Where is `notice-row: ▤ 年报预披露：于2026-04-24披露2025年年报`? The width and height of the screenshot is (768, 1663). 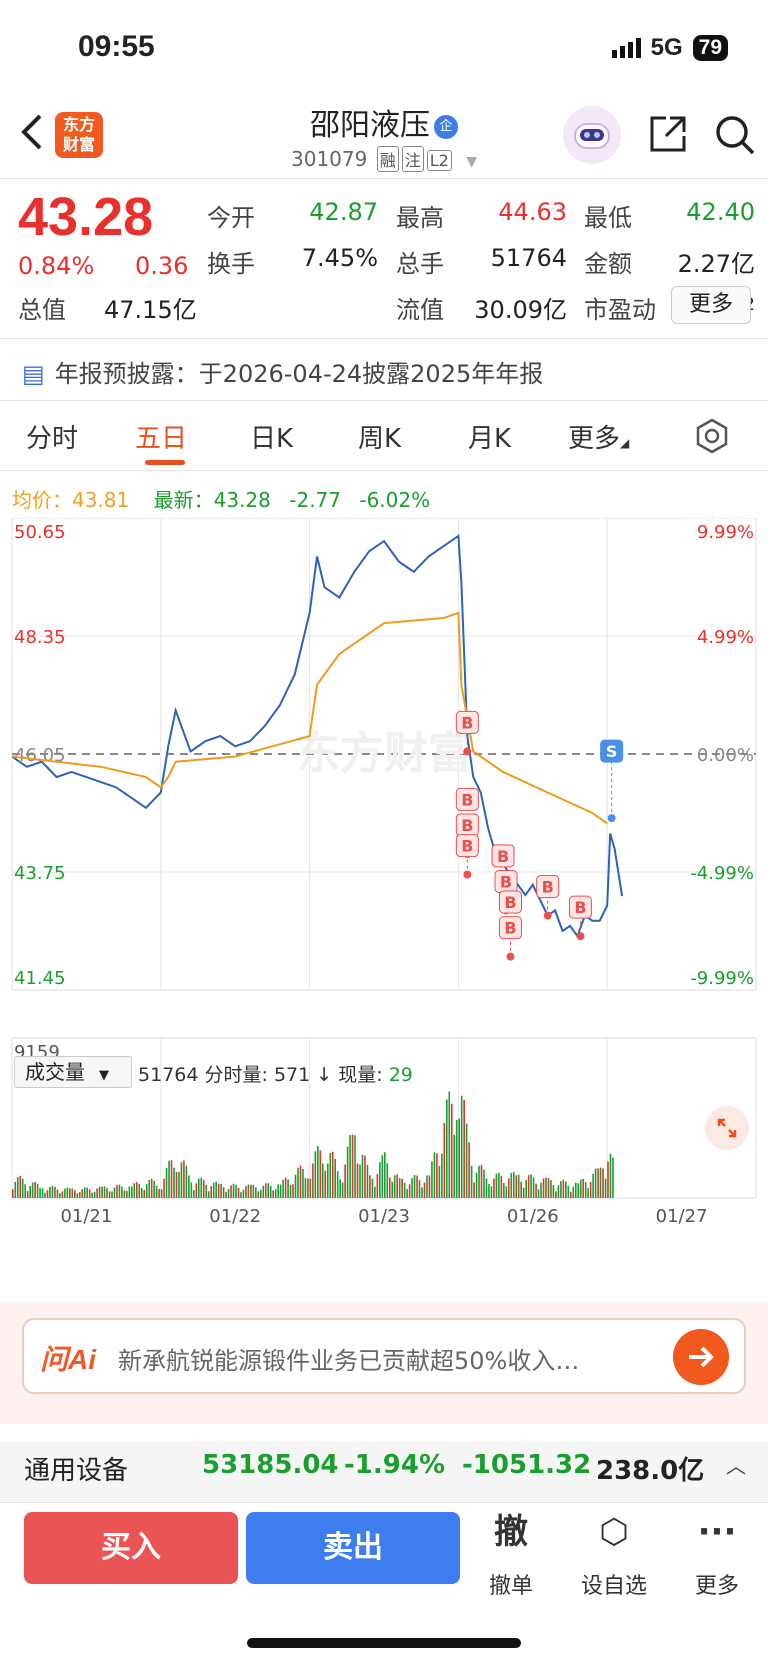 notice-row: ▤ 年报预披露：于2026-04-24披露2025年年报 is located at coordinates (282, 371).